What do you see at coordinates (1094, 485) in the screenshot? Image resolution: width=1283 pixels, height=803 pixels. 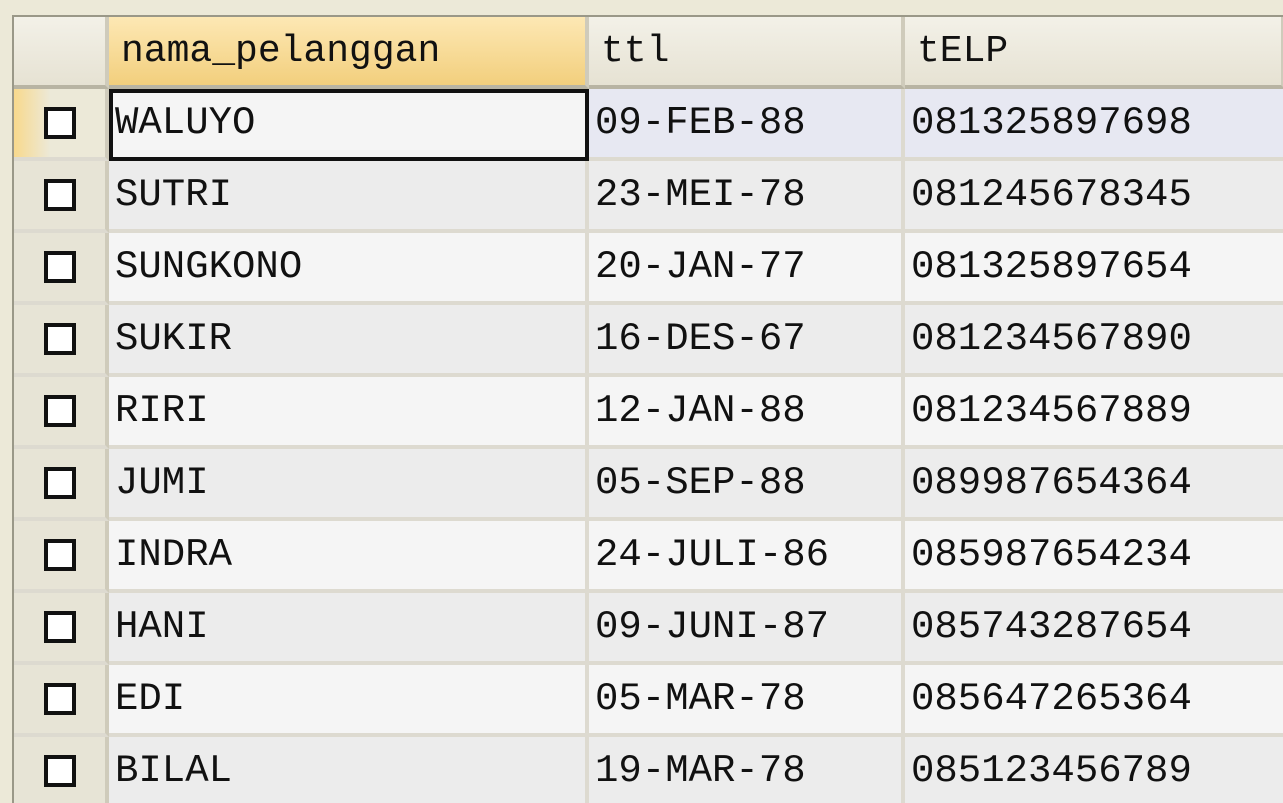 I see `telp-cell: 089987654364` at bounding box center [1094, 485].